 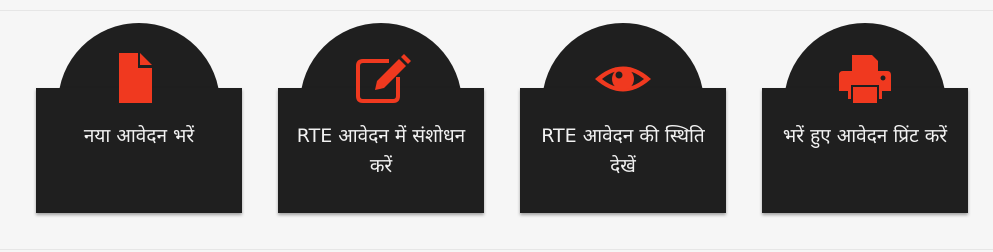 What do you see at coordinates (139, 79) in the screenshot?
I see `file-icon` at bounding box center [139, 79].